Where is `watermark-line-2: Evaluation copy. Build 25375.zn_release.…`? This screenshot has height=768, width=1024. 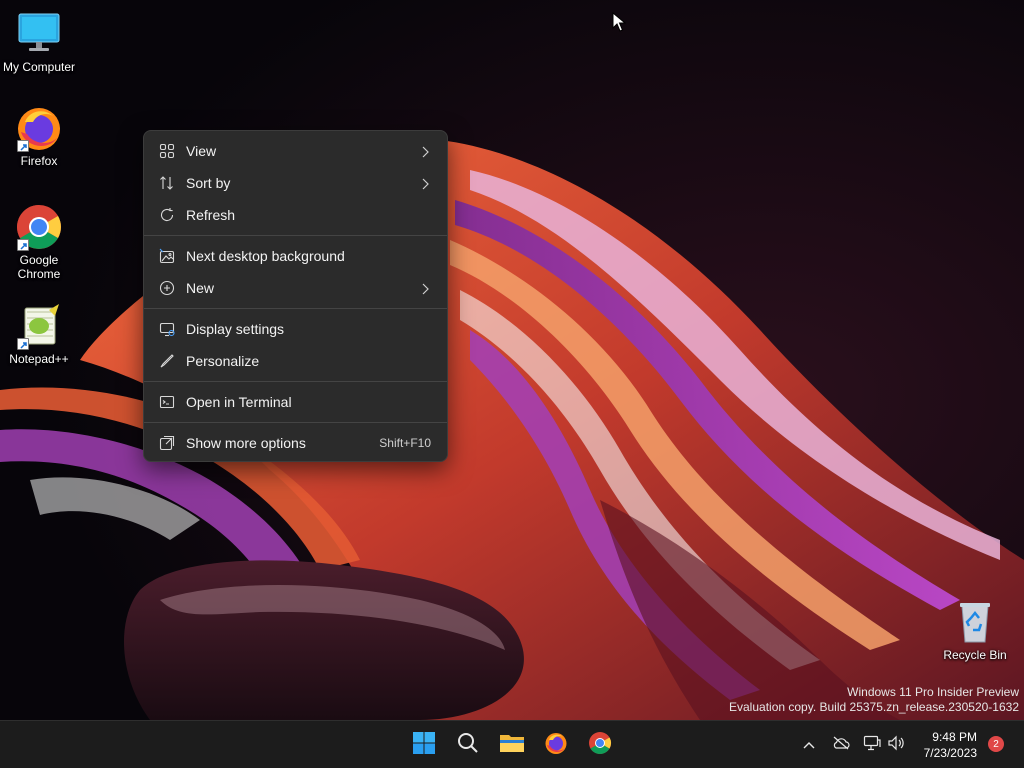 watermark-line-2: Evaluation copy. Build 25375.zn_release.… is located at coordinates (874, 707).